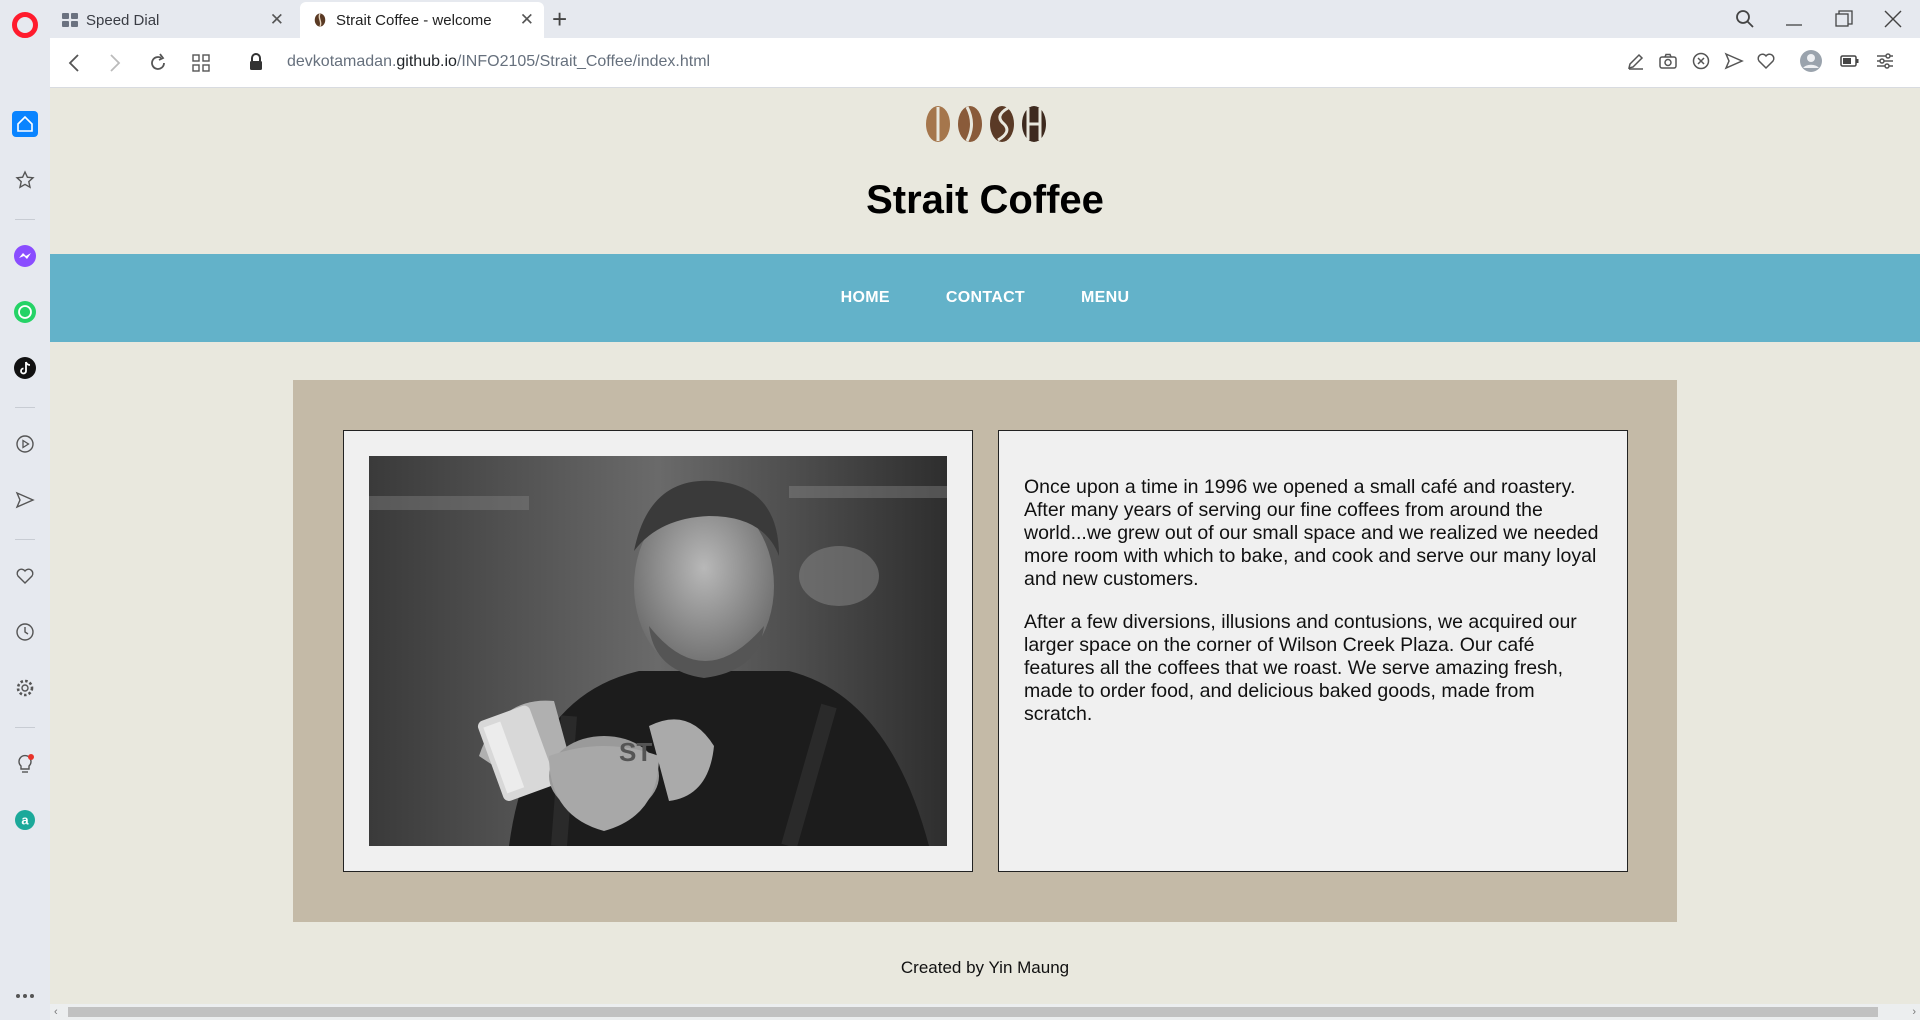 The width and height of the screenshot is (1920, 1020). Describe the element at coordinates (25, 25) in the screenshot. I see `opera-logo-icon` at that location.